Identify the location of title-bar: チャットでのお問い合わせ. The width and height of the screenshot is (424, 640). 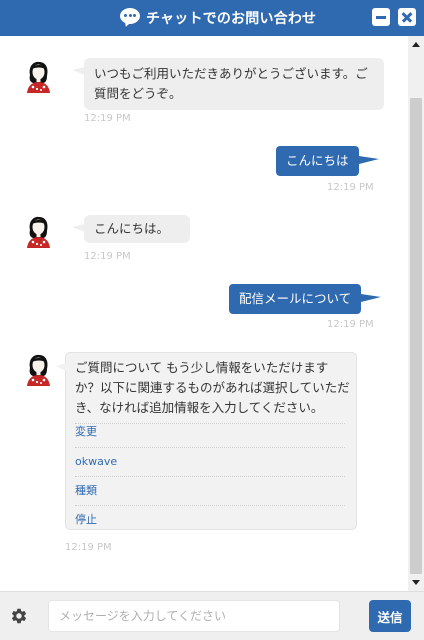
(212, 18).